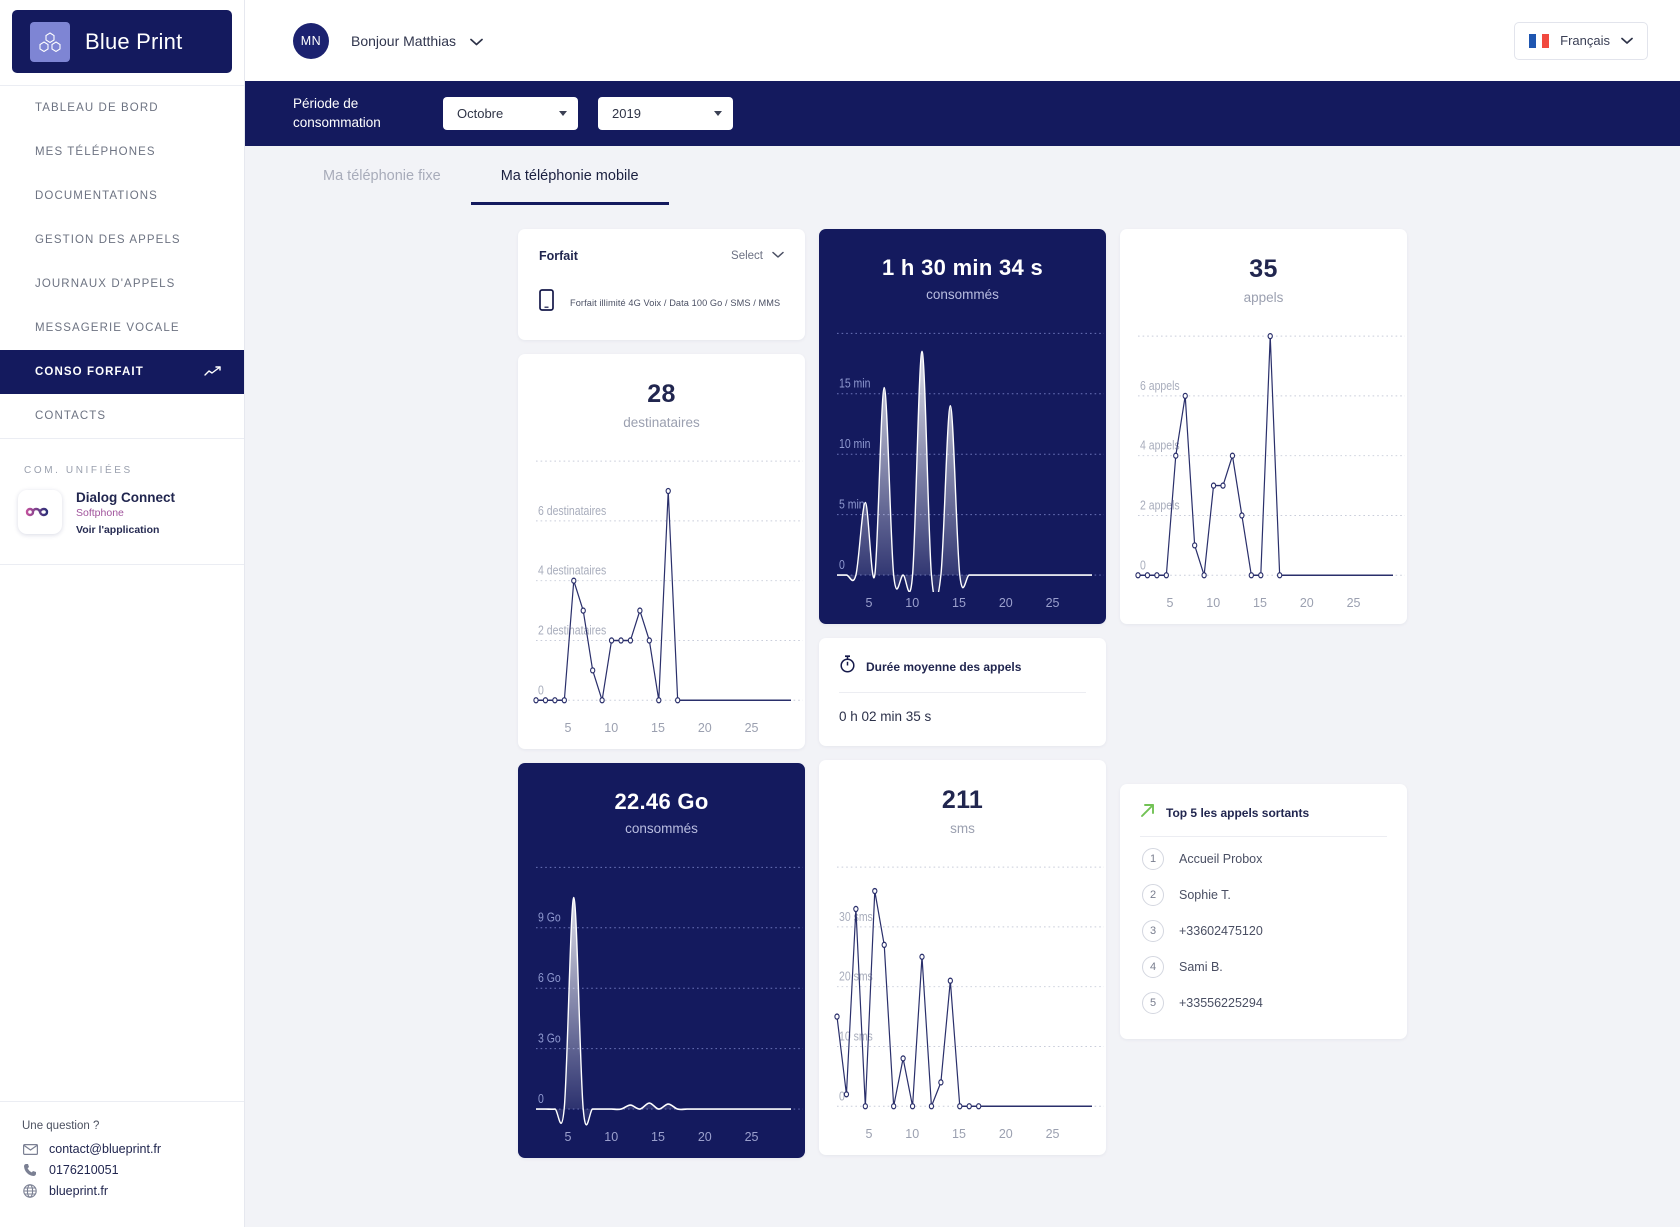 This screenshot has width=1680, height=1227. I want to click on chart-plot: 0 5 min 10 min 15 min, so click(962, 453).